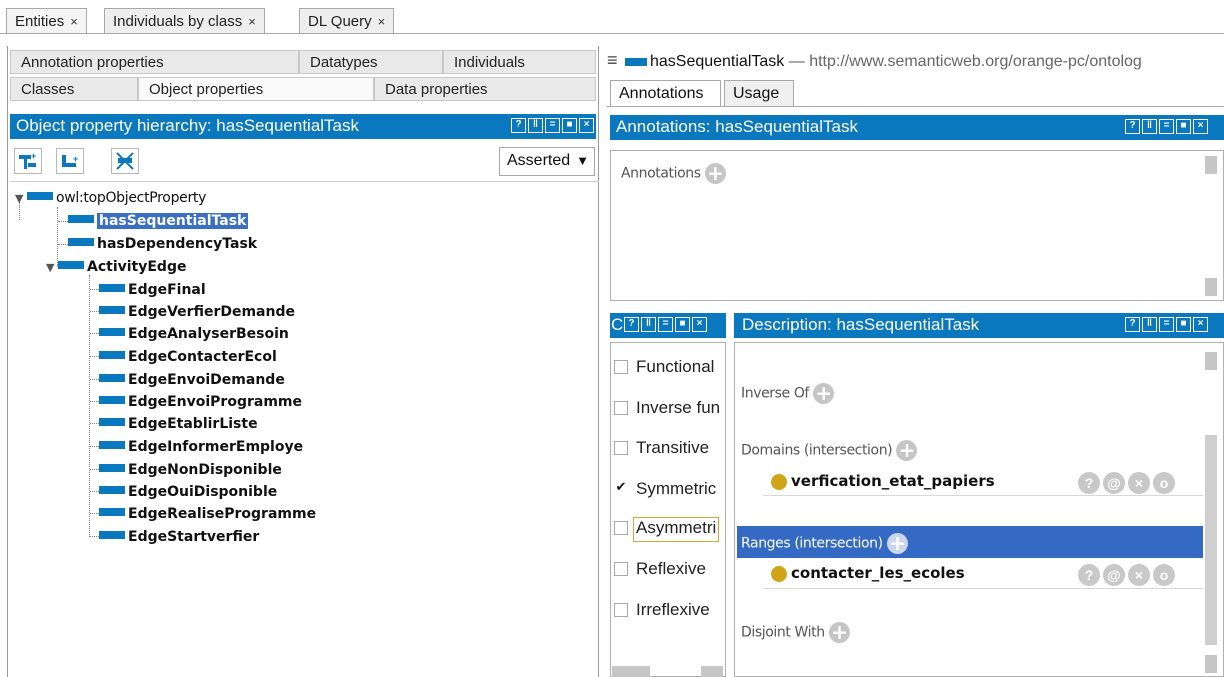 The width and height of the screenshot is (1224, 677). I want to click on add-range-button: +, so click(897, 543).